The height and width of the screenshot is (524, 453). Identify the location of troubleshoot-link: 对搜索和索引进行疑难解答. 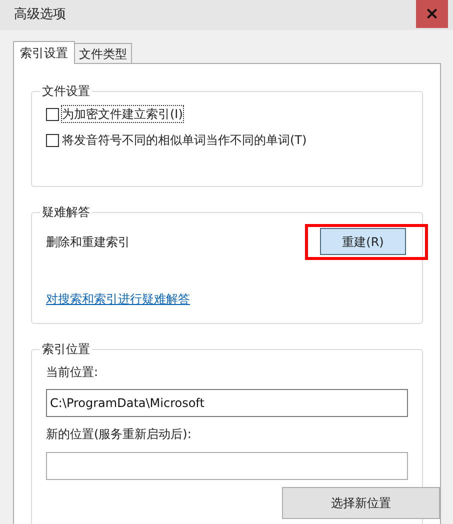
(227, 299).